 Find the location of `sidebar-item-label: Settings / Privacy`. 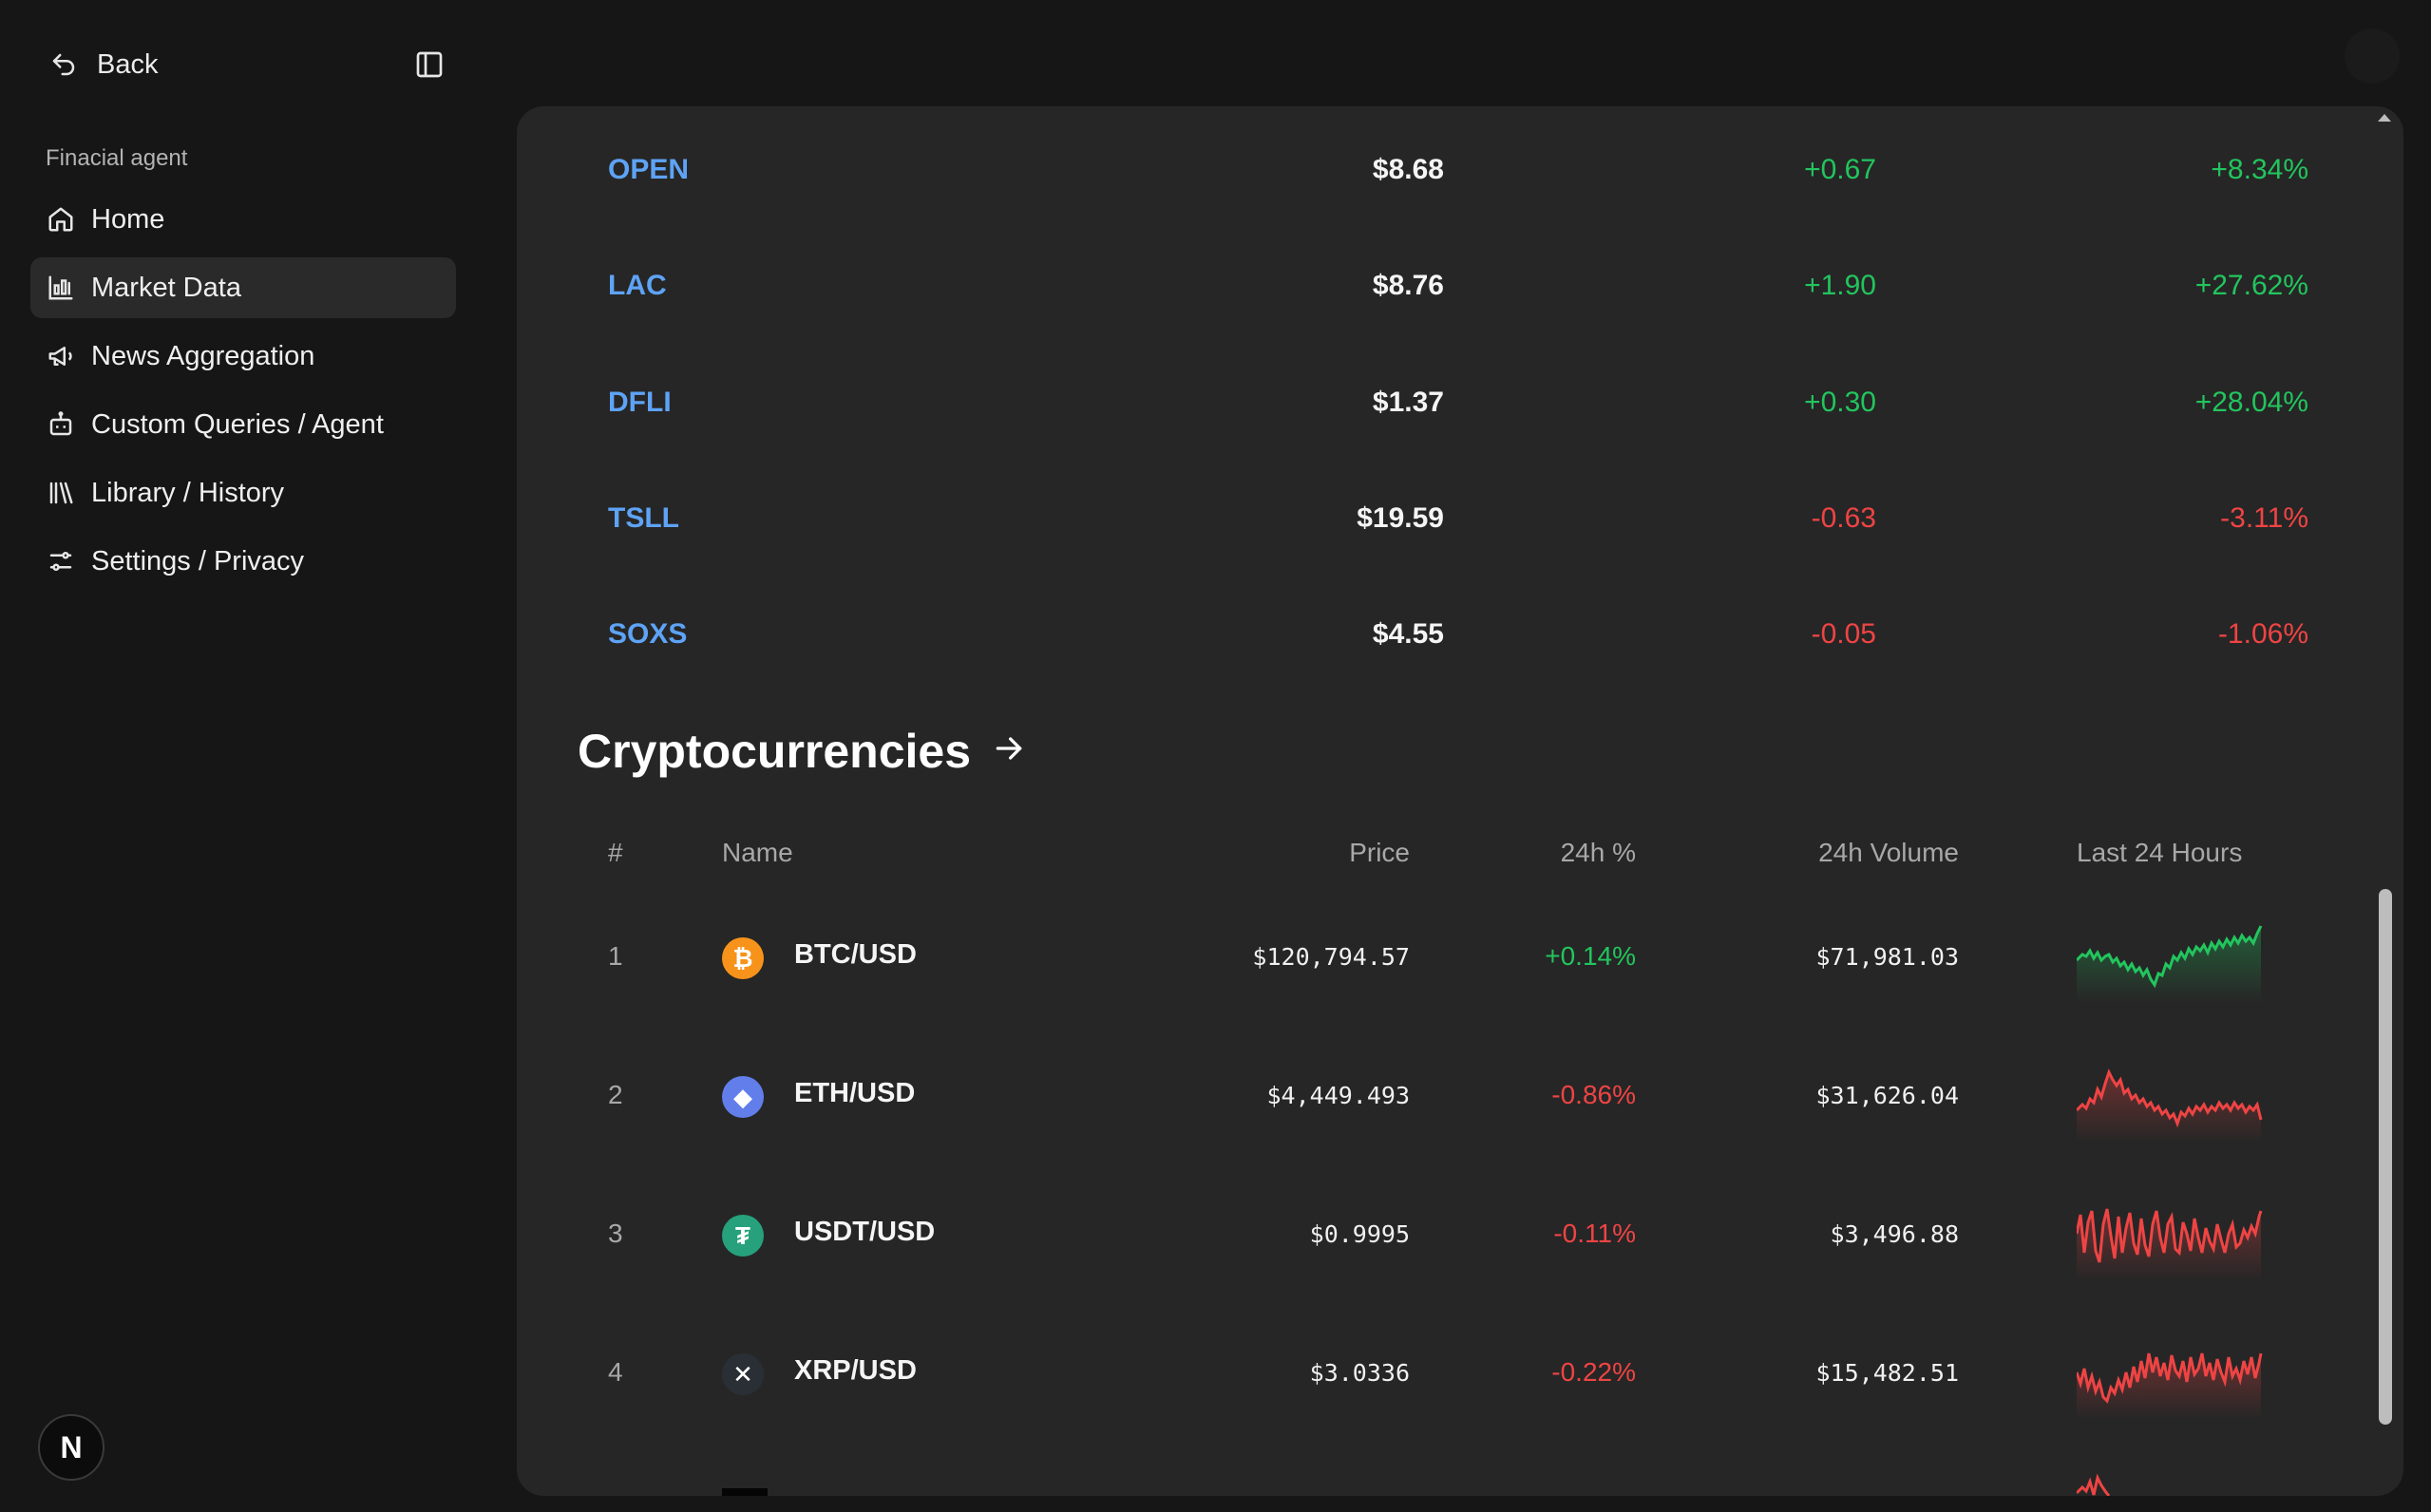

sidebar-item-label: Settings / Privacy is located at coordinates (198, 561).